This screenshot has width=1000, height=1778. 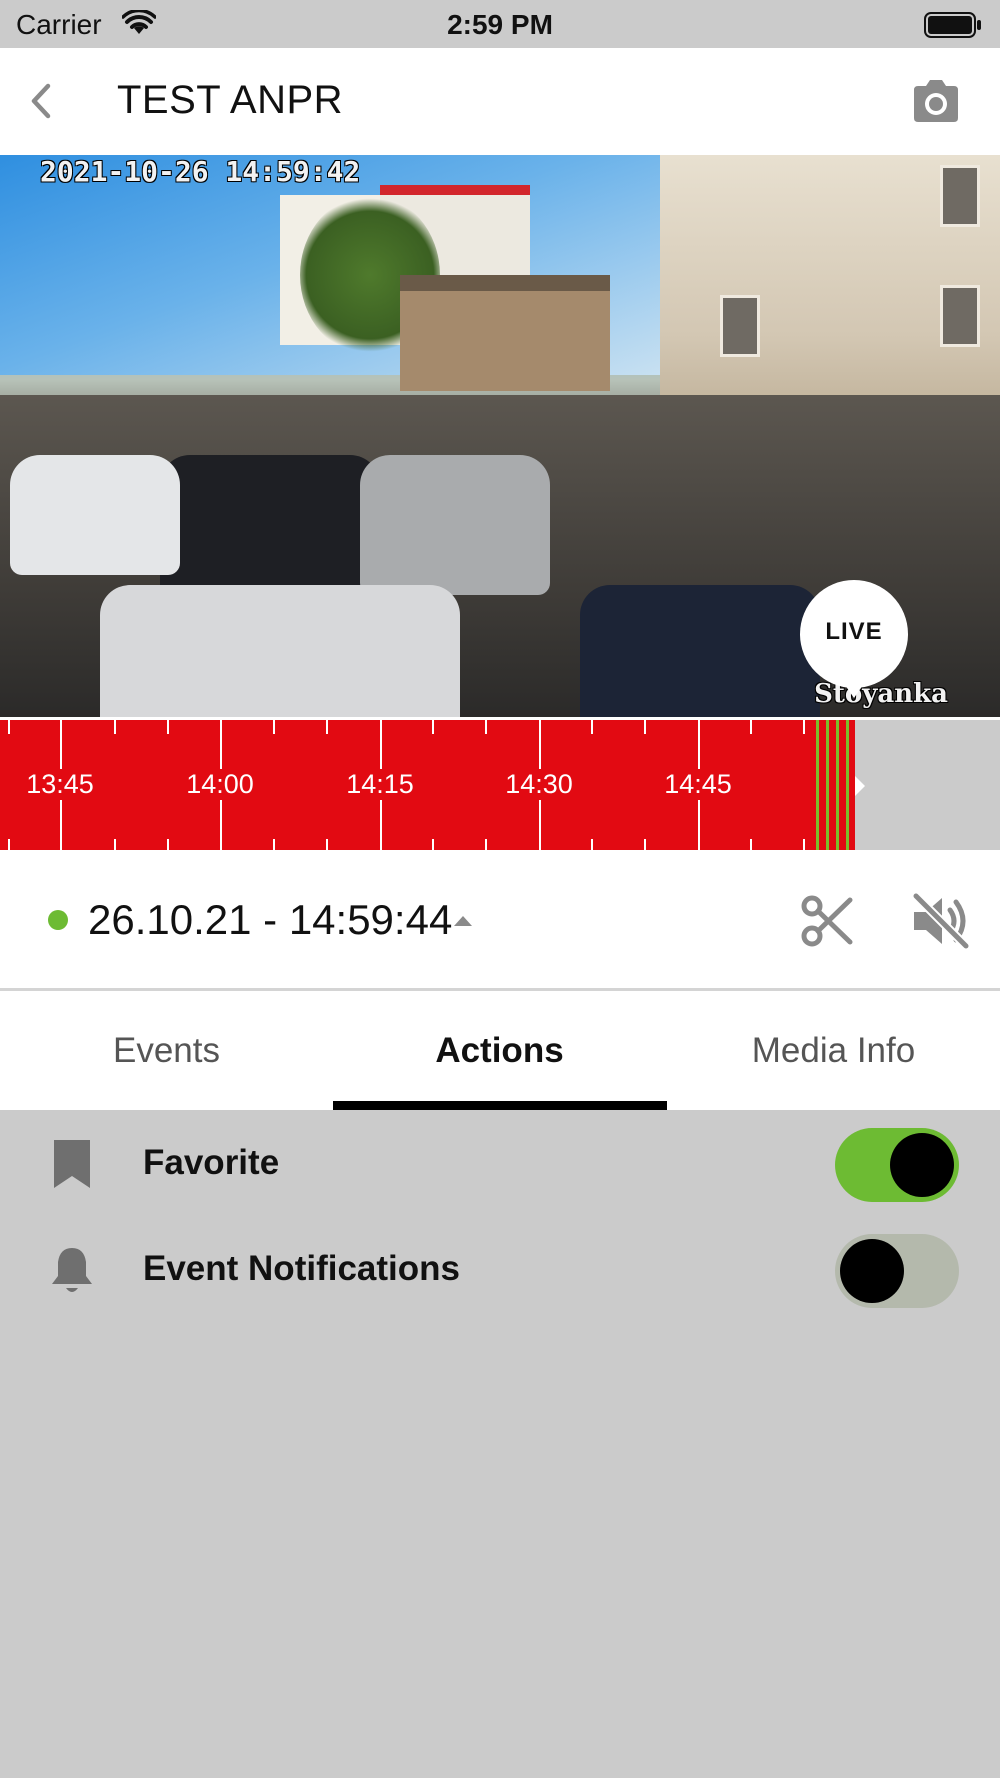 I want to click on live-label: LIVE, so click(x=854, y=631).